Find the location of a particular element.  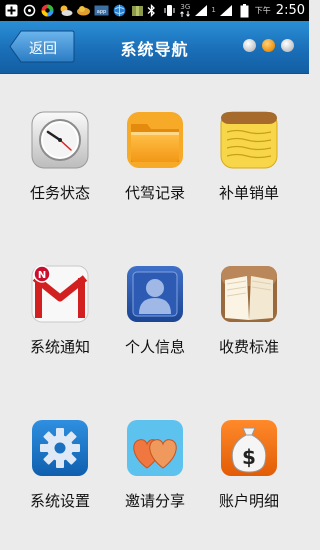

notepad-icon is located at coordinates (249, 140).